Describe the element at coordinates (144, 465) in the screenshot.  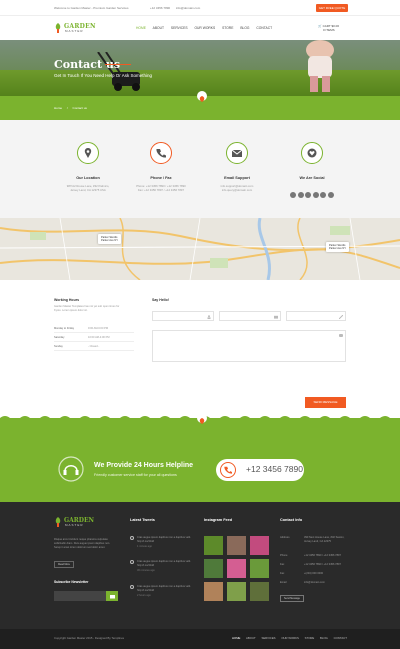
I see `helpline-title: We Provide 24 Hours Helpline` at that location.